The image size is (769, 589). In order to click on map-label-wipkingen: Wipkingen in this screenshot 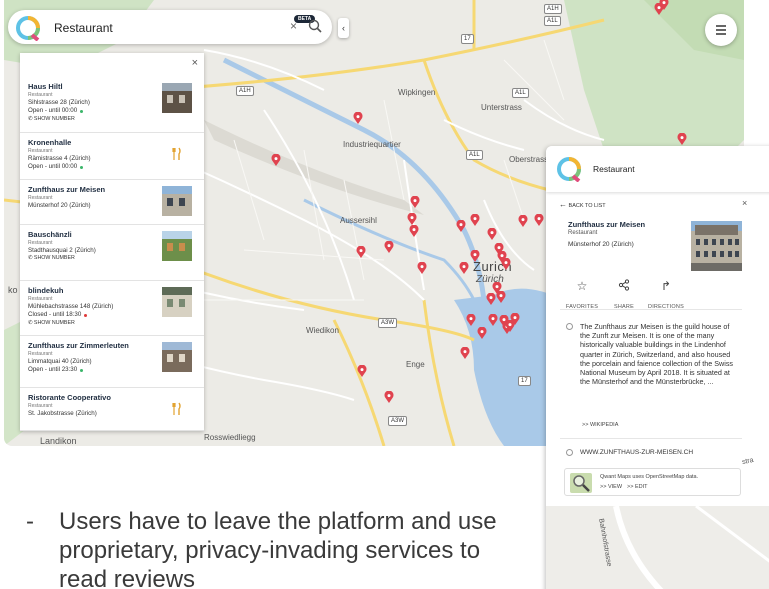, I will do `click(417, 92)`.